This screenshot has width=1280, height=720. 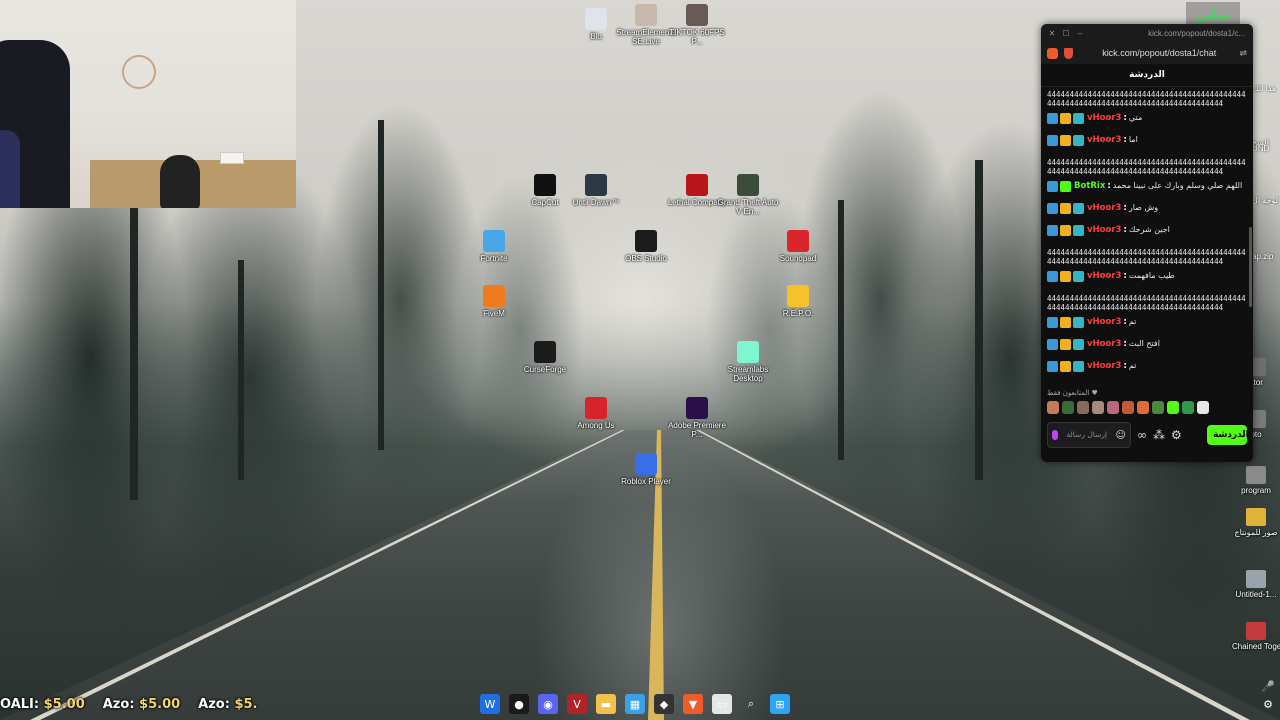 I want to click on desktop-icon: Fortnite, so click(x=494, y=246).